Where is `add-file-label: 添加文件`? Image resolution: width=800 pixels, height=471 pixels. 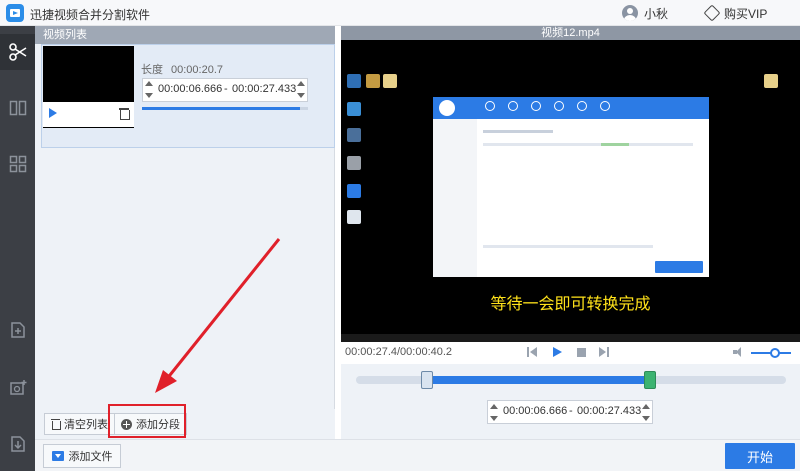
add-file-label: 添加文件 is located at coordinates (90, 457).